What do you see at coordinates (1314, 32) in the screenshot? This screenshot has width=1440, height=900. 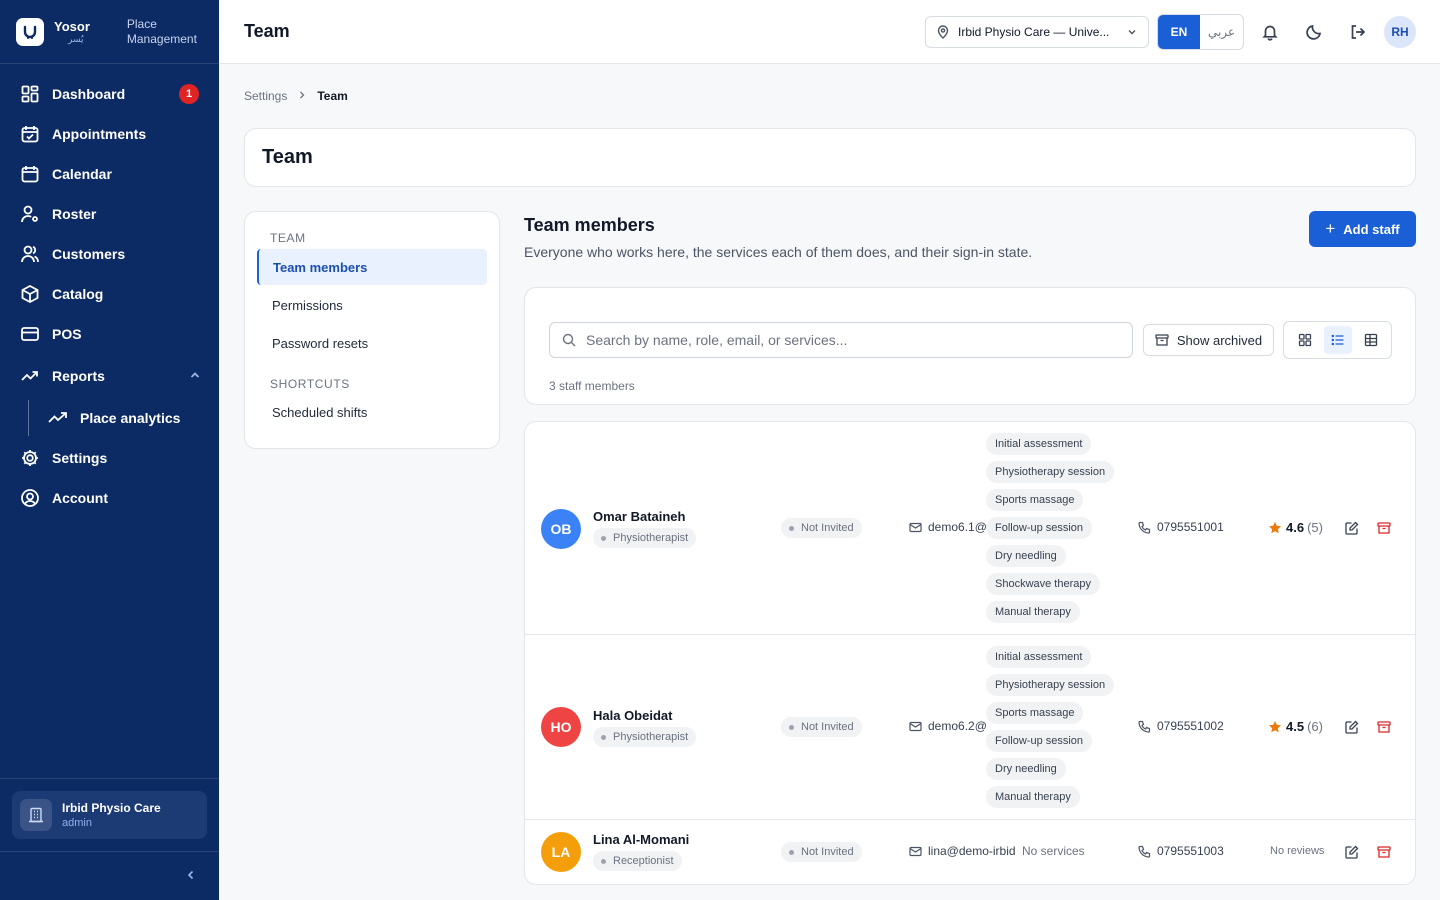 I see `theme-toggle-button` at bounding box center [1314, 32].